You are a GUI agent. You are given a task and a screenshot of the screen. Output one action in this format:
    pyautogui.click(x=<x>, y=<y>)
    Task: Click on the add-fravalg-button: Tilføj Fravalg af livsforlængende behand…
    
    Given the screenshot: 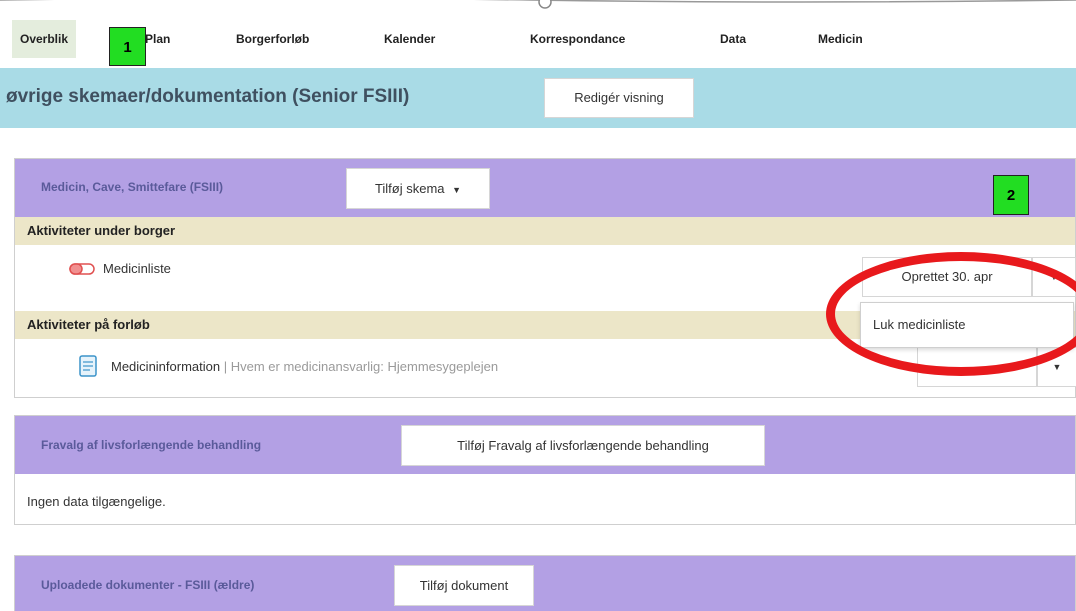 What is the action you would take?
    pyautogui.click(x=583, y=445)
    